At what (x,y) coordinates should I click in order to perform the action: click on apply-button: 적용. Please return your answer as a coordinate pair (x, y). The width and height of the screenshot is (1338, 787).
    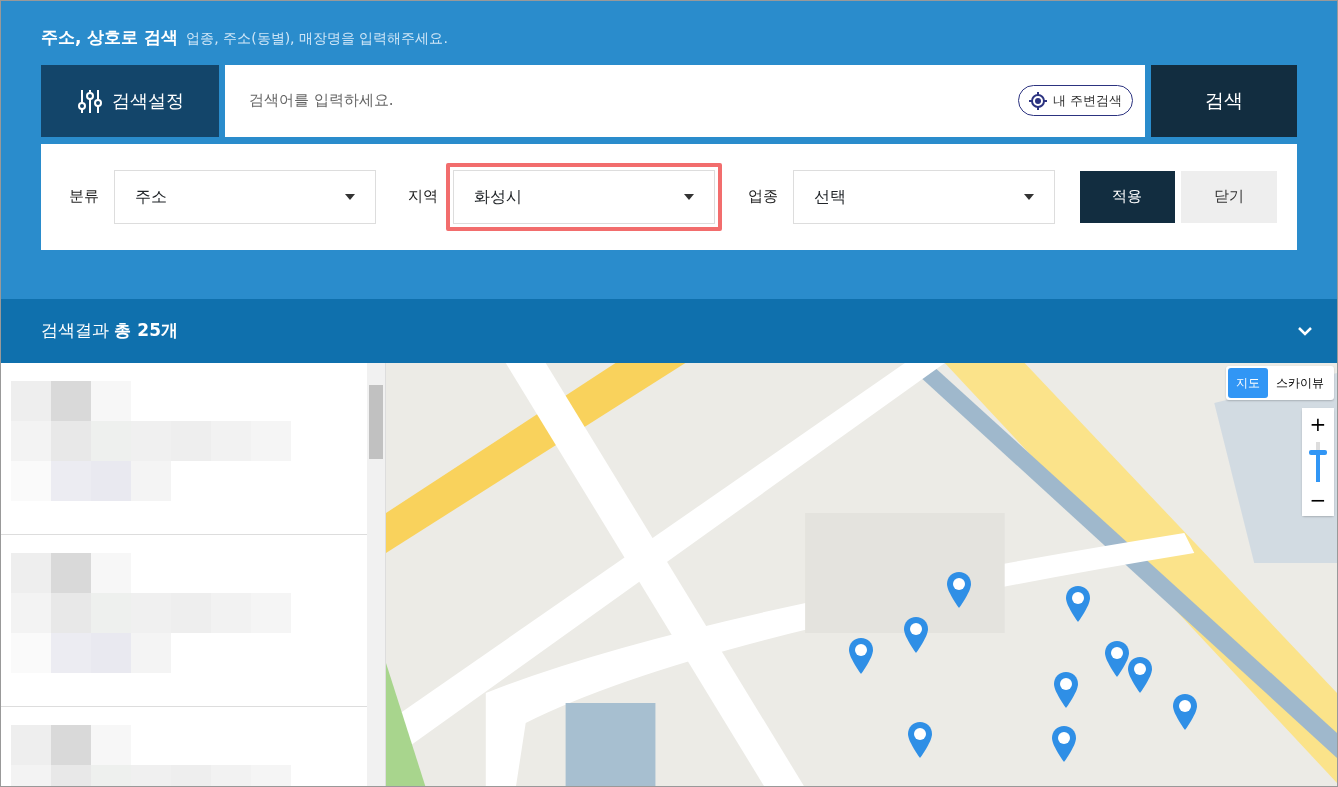
    Looking at the image, I should click on (1127, 196).